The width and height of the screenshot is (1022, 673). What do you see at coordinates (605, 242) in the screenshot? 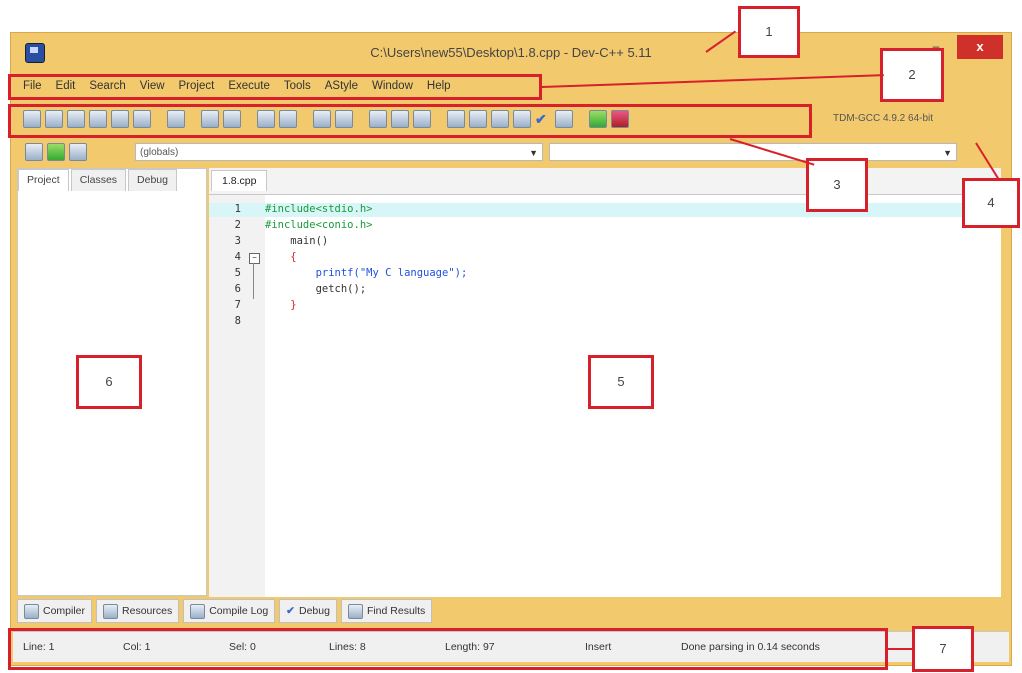
I see `code-line: 3 main()` at bounding box center [605, 242].